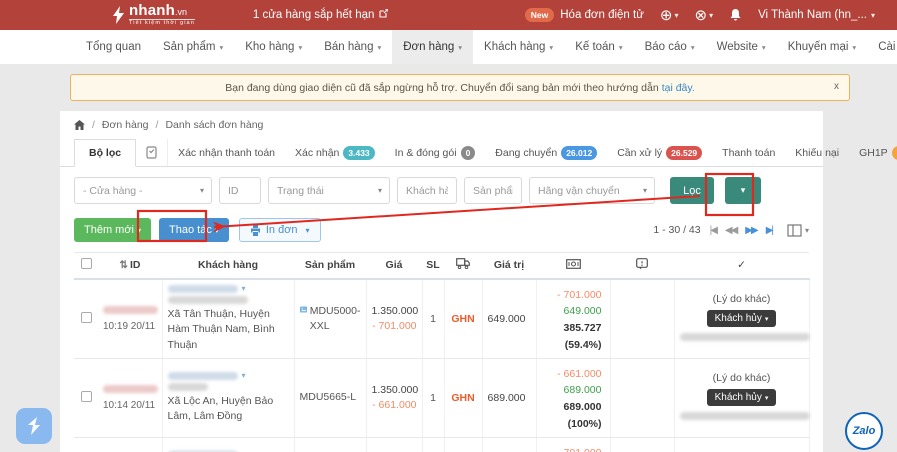 The height and width of the screenshot is (452, 897). I want to click on einvoice-link: New Hóa đơn điện tử, so click(584, 15).